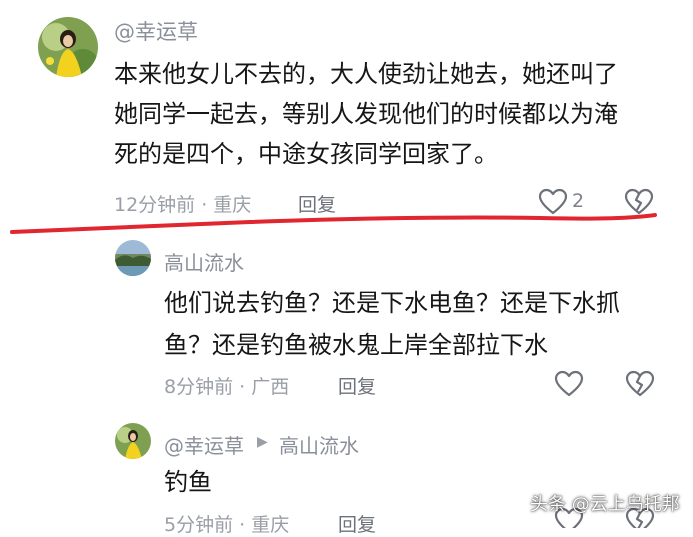 Image resolution: width=693 pixels, height=537 pixels. Describe the element at coordinates (188, 482) in the screenshot. I see `reply-text: 钓鱼` at that location.